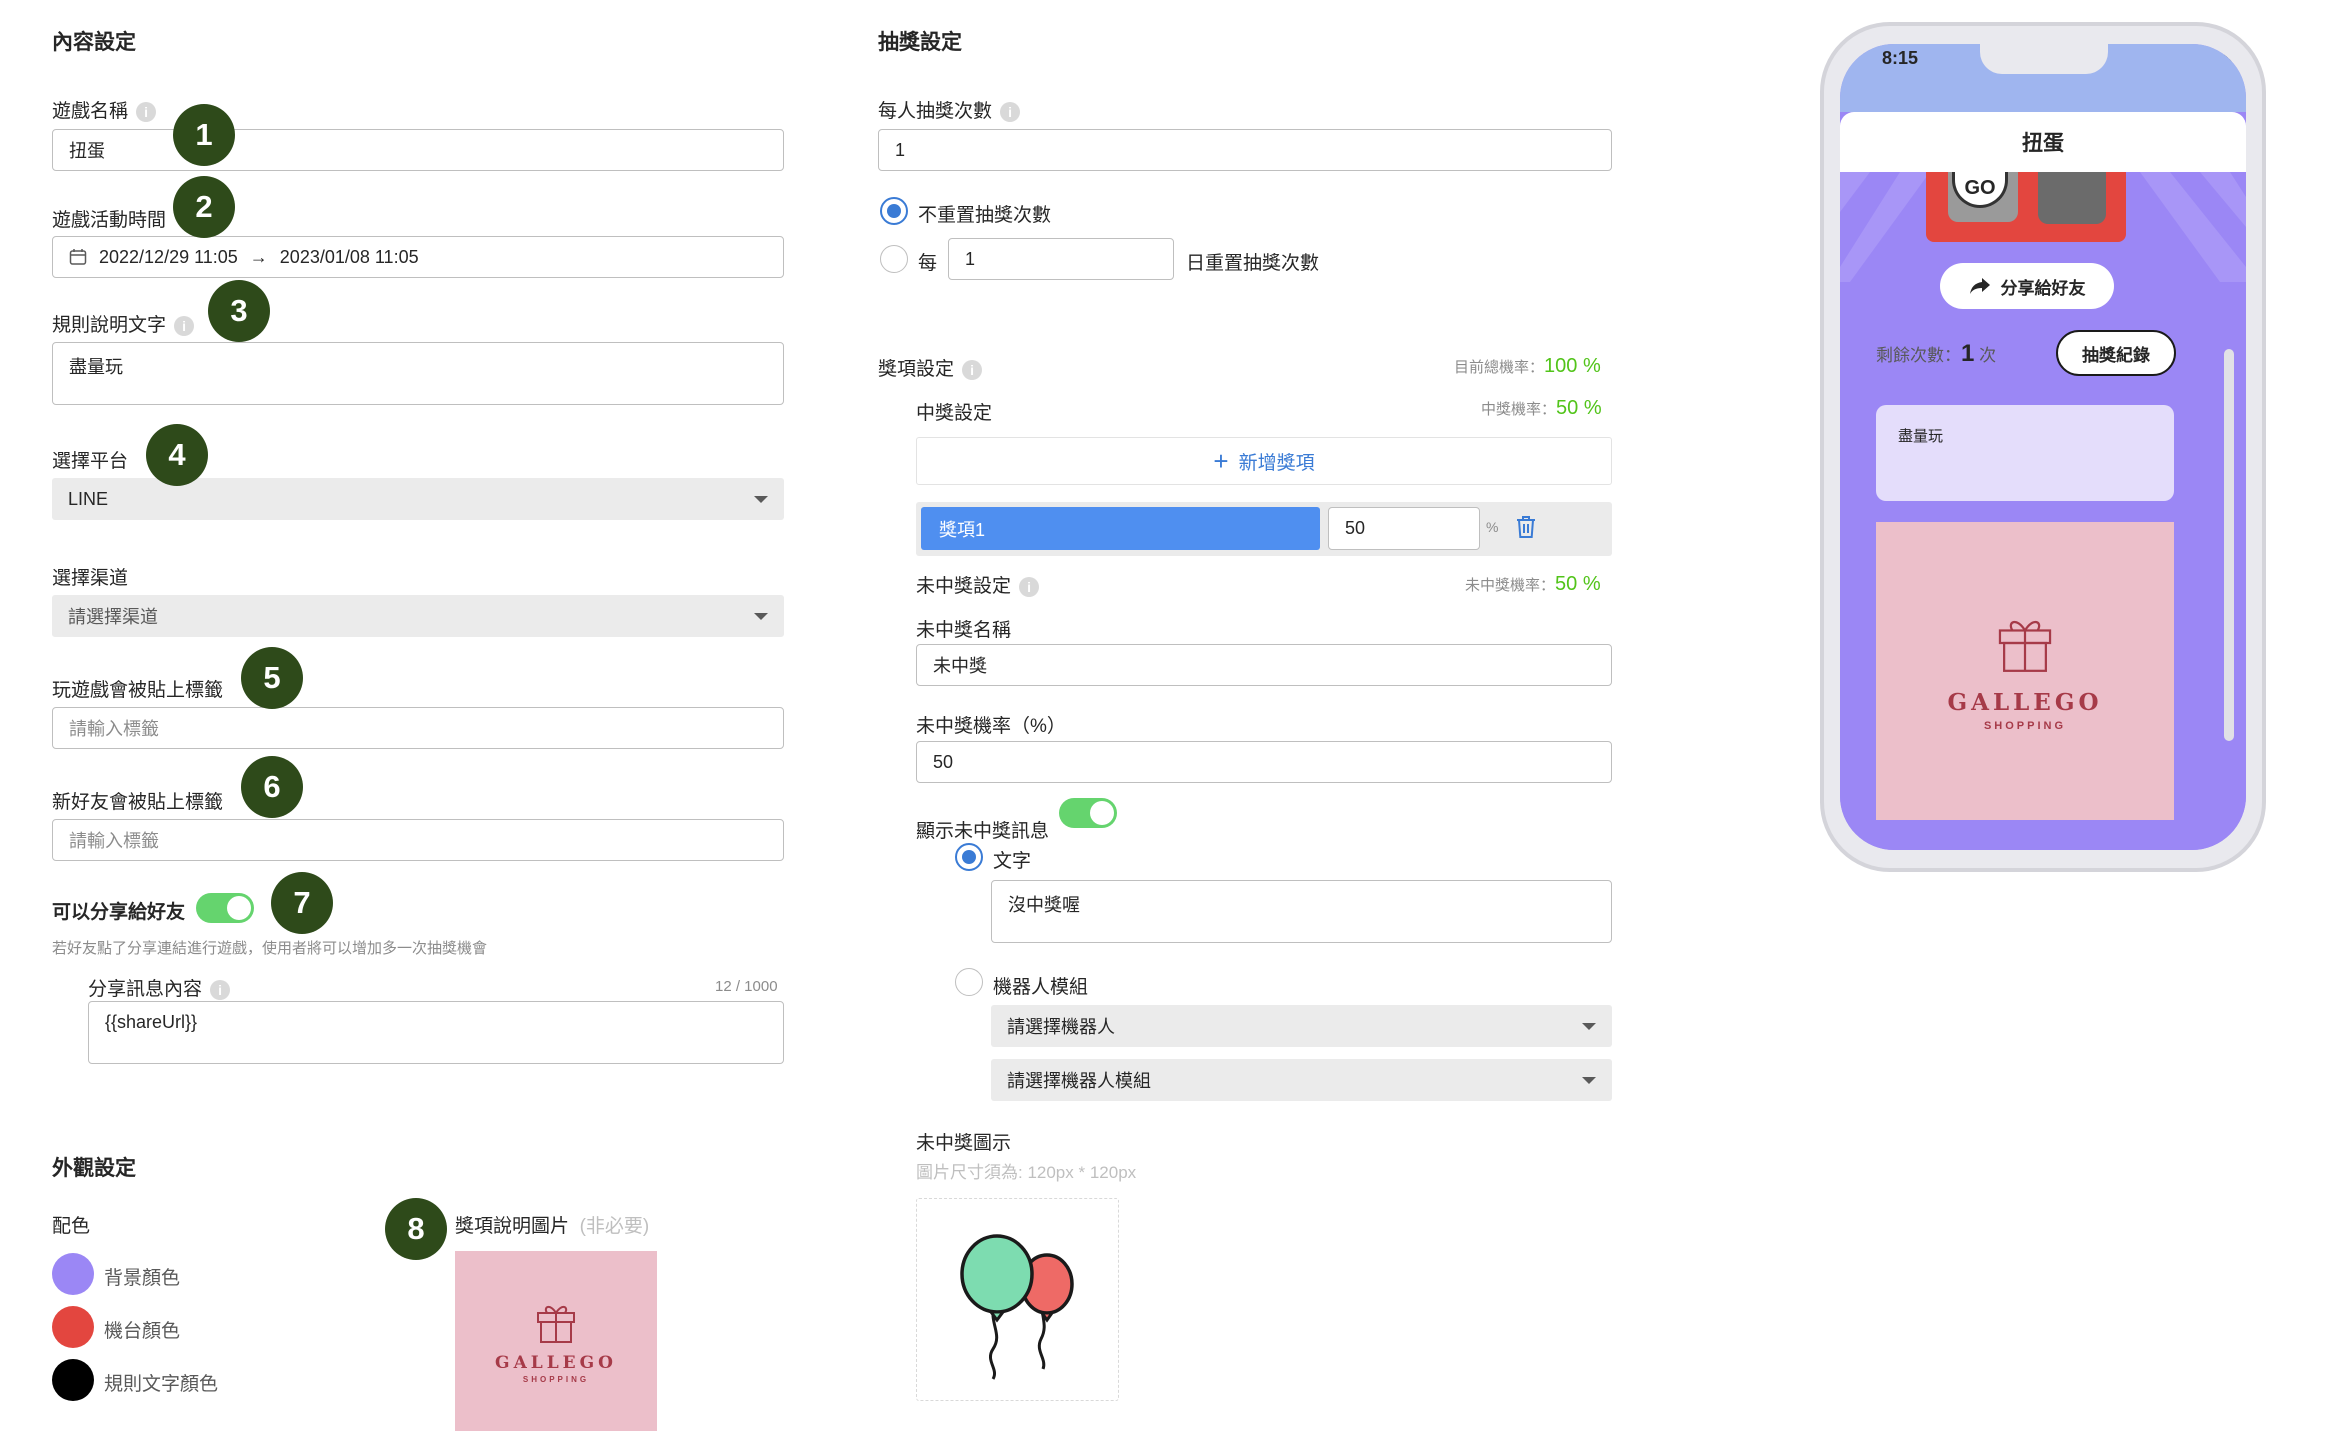 The height and width of the screenshot is (1450, 2346). Describe the element at coordinates (436, 1032) in the screenshot. I see `share-message-textarea: {{shareUrl}}` at that location.